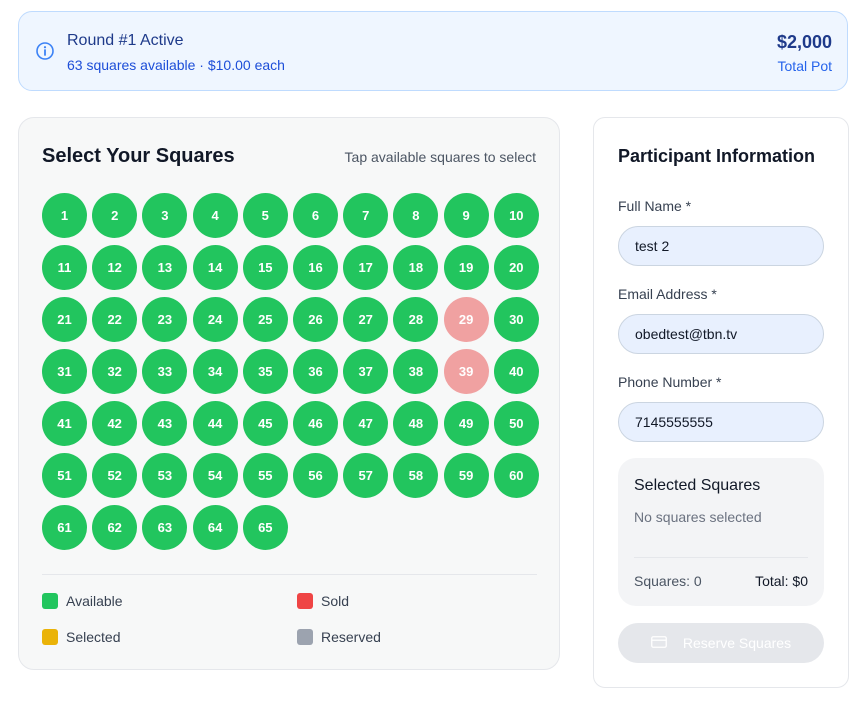 The image size is (859, 709). What do you see at coordinates (115, 527) in the screenshot?
I see `square-62: 62` at bounding box center [115, 527].